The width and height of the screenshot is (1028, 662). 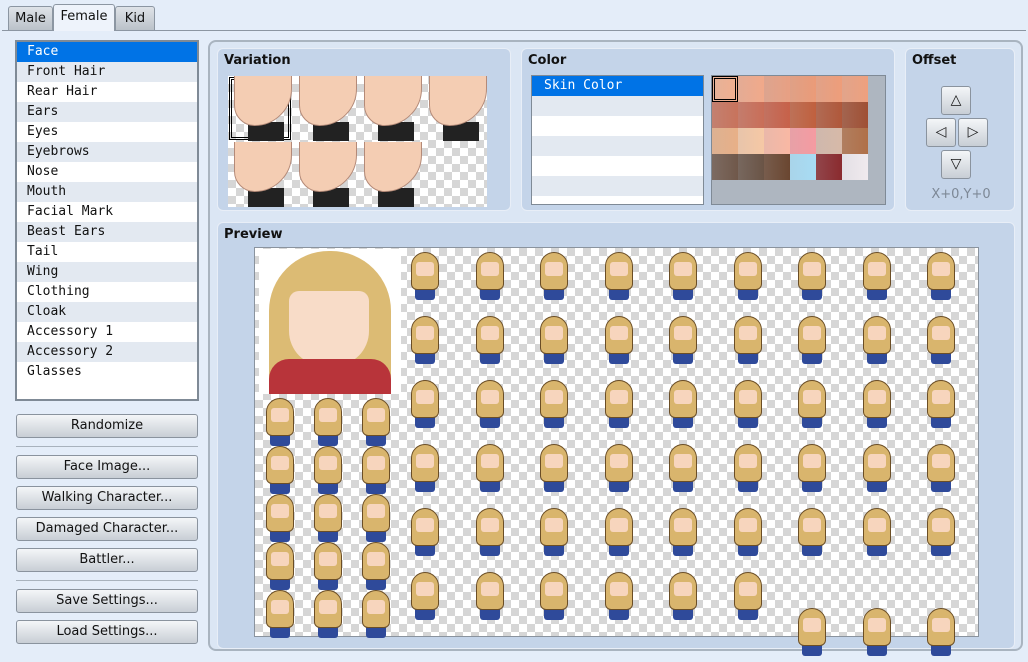 I want to click on parts-list-item: Front Hair, so click(x=107, y=72).